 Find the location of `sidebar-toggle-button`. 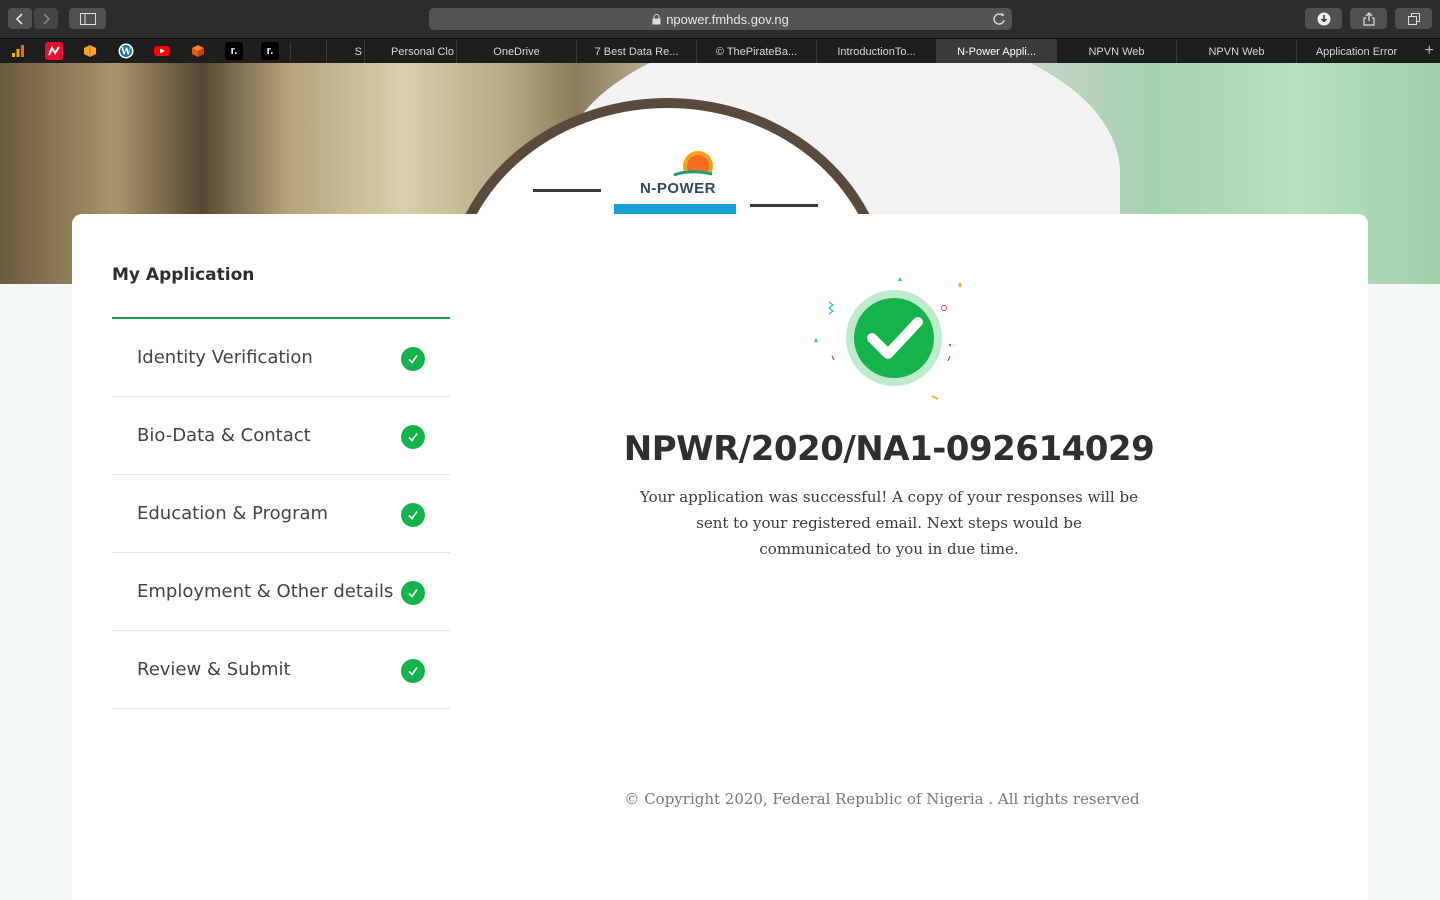

sidebar-toggle-button is located at coordinates (87, 18).